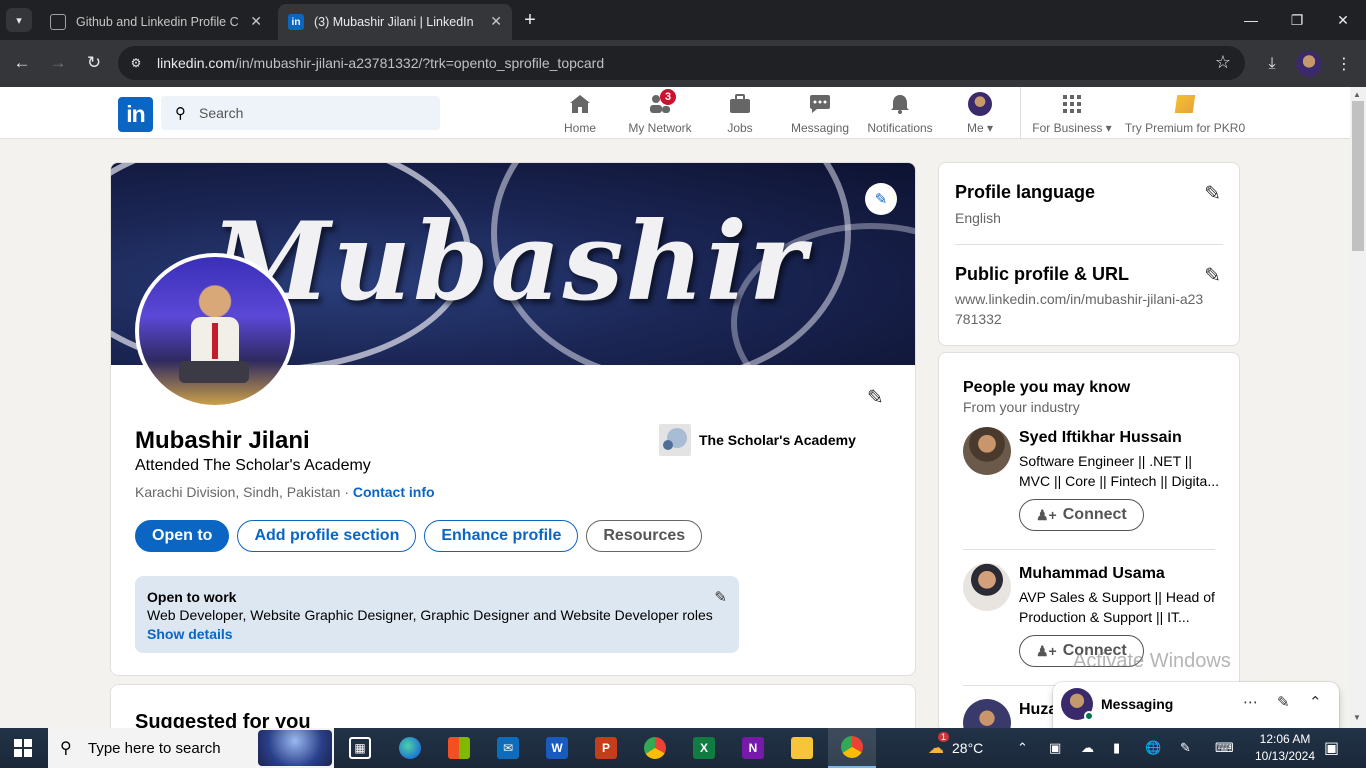 The image size is (1366, 768). I want to click on page-favicon-icon, so click(58, 22).